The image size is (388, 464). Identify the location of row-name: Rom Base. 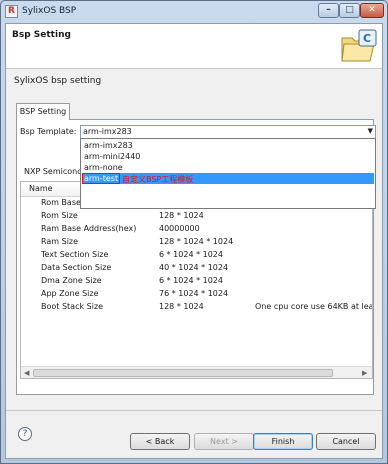
(61, 202).